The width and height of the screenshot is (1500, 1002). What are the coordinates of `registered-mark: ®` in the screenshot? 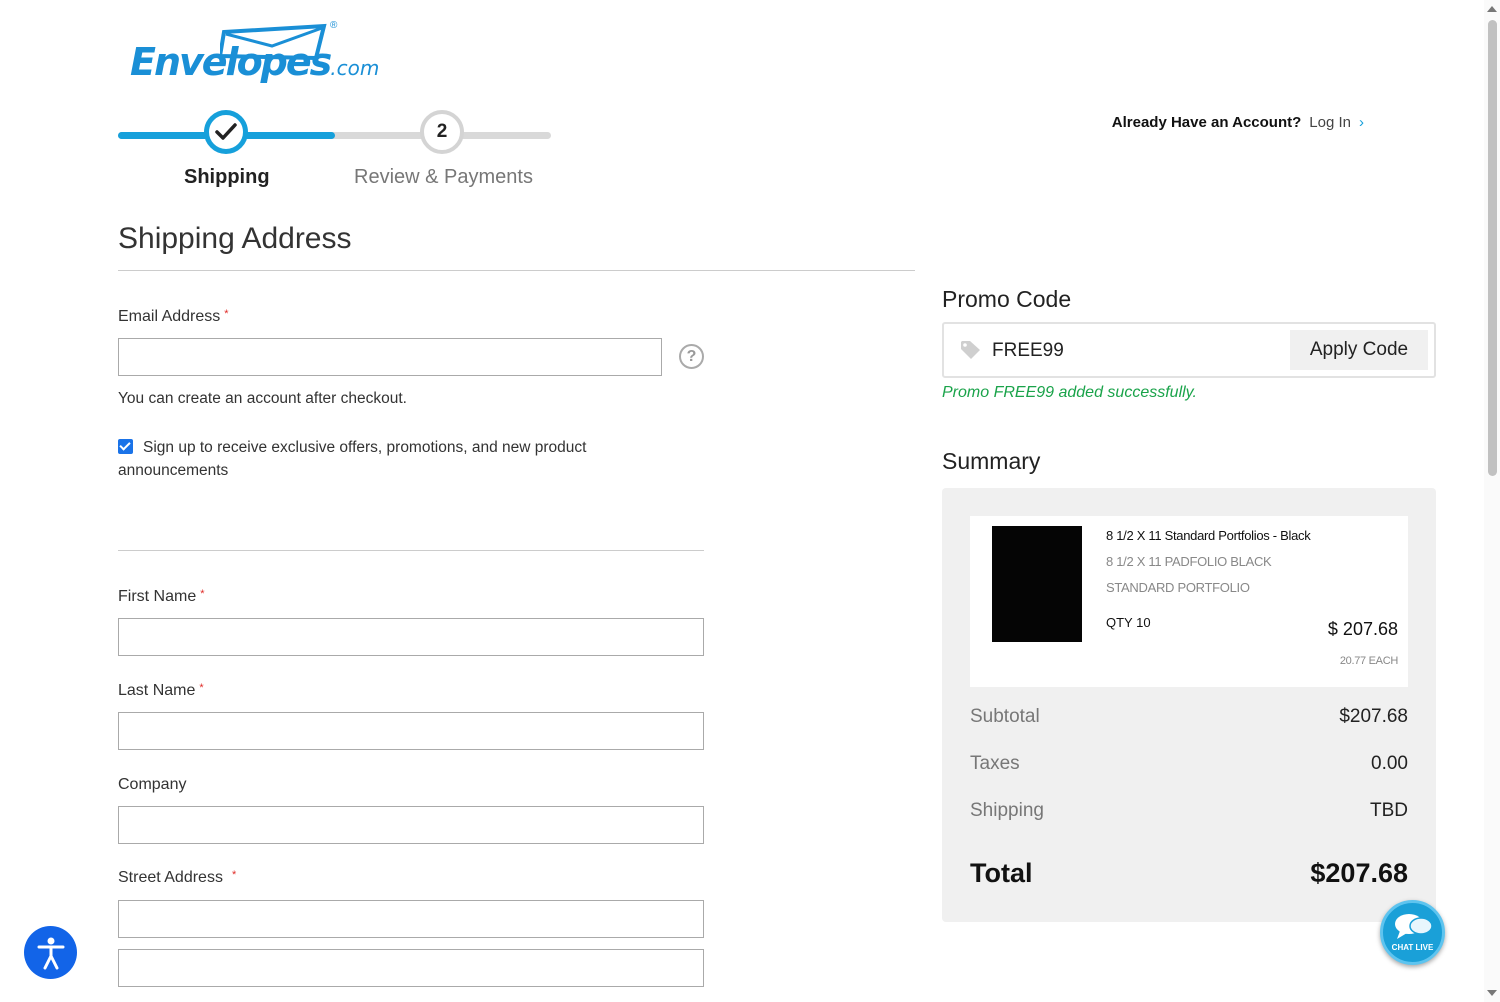 It's located at (334, 25).